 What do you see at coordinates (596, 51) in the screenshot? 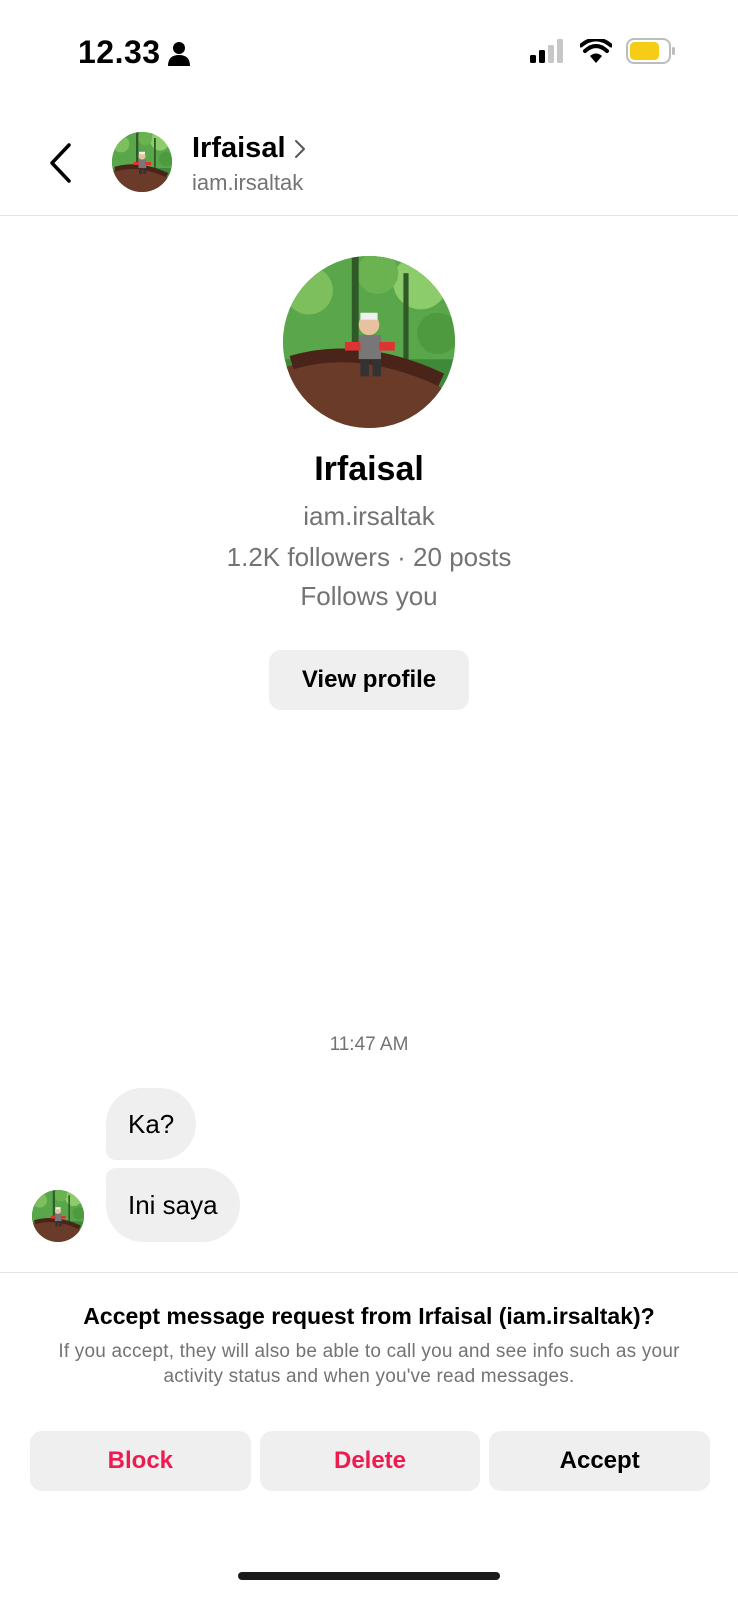
I see `wifi-icon` at bounding box center [596, 51].